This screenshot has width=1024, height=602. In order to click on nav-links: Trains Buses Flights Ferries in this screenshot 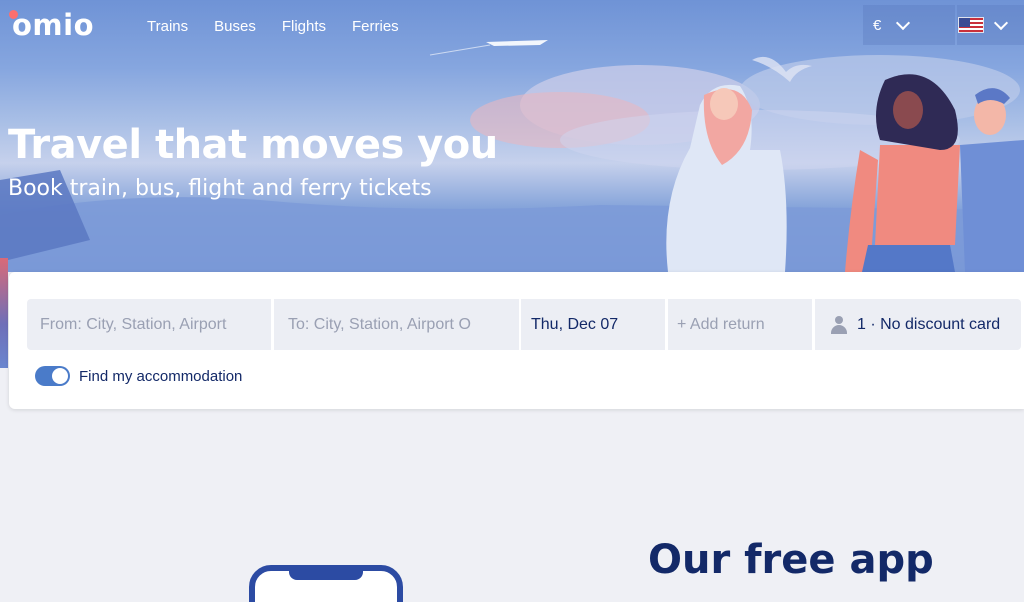, I will do `click(286, 27)`.